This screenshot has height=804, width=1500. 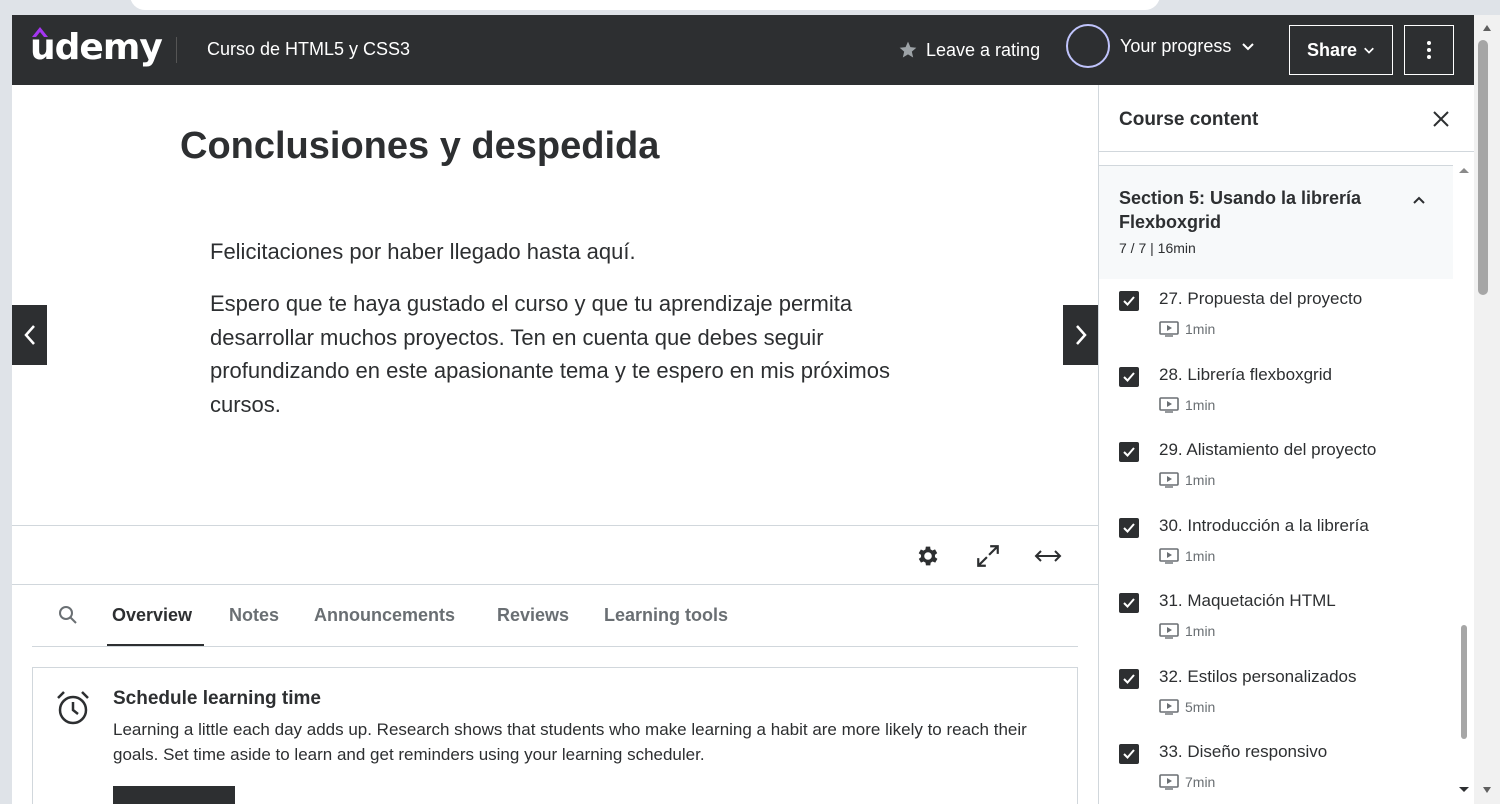 I want to click on schedule-title: Schedule learning time, so click(x=217, y=698).